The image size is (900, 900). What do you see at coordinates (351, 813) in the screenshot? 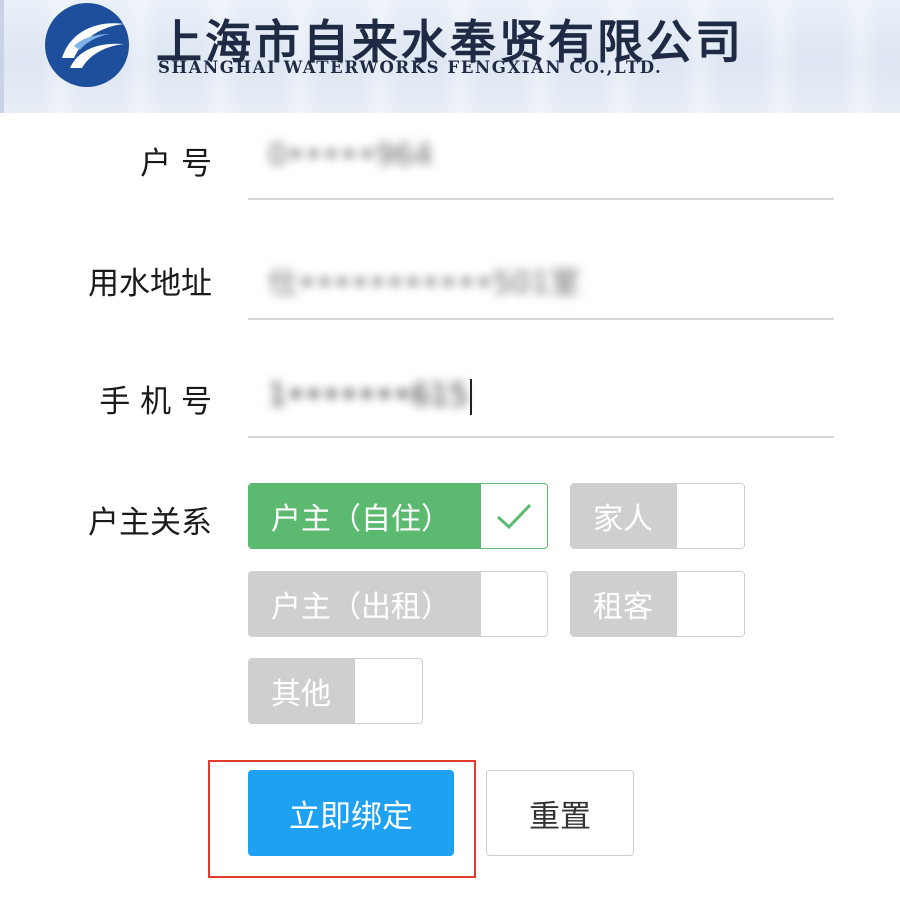
I see `bind-now-button: 立即绑定` at bounding box center [351, 813].